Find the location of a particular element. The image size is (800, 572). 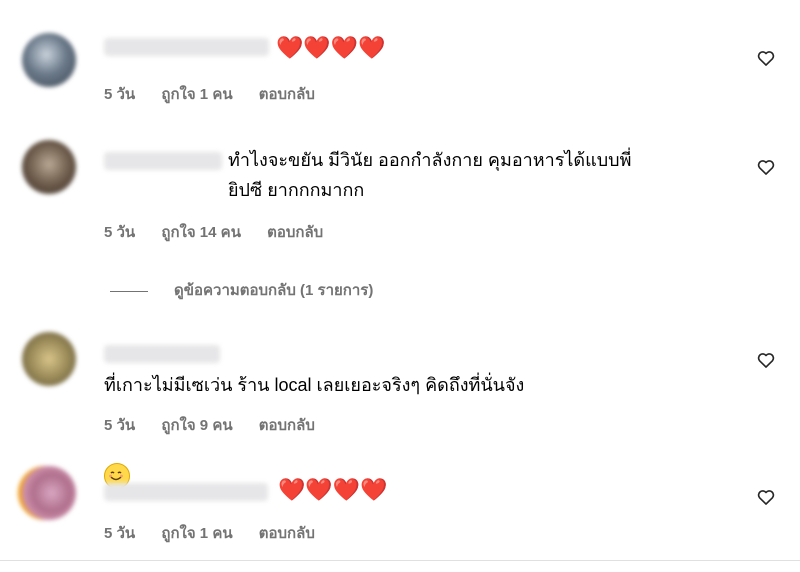

view-replies-button: ดูข้อความตอบกลับ (1 รายการ) is located at coordinates (241, 290).